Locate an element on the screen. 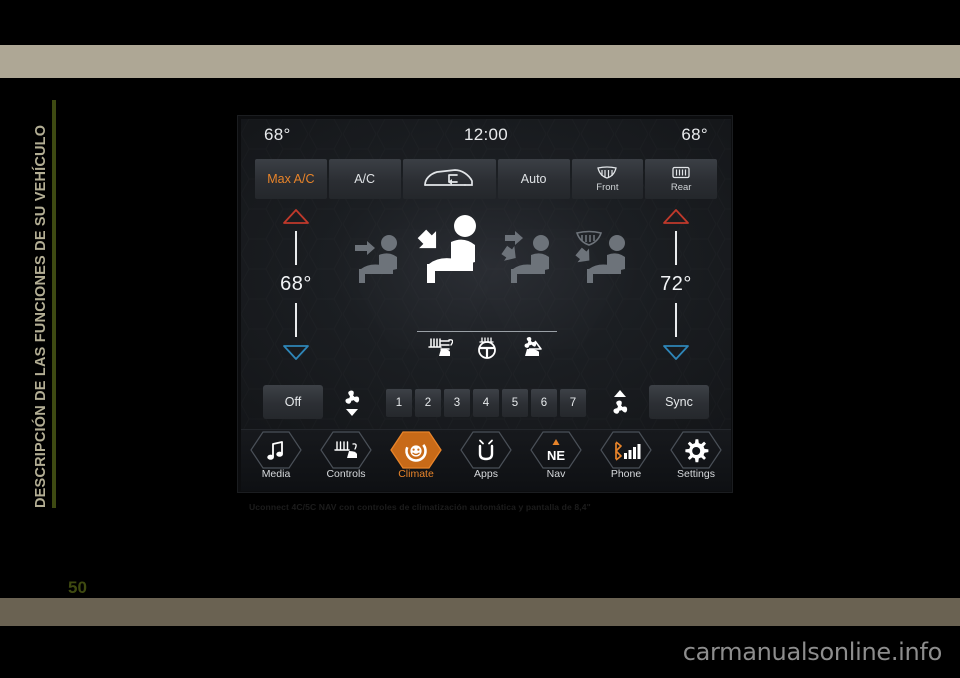 Image resolution: width=960 pixels, height=678 pixels. mode-button-strip: Max A/C A/C Auto Front Rear is located at coordinates (486, 179).